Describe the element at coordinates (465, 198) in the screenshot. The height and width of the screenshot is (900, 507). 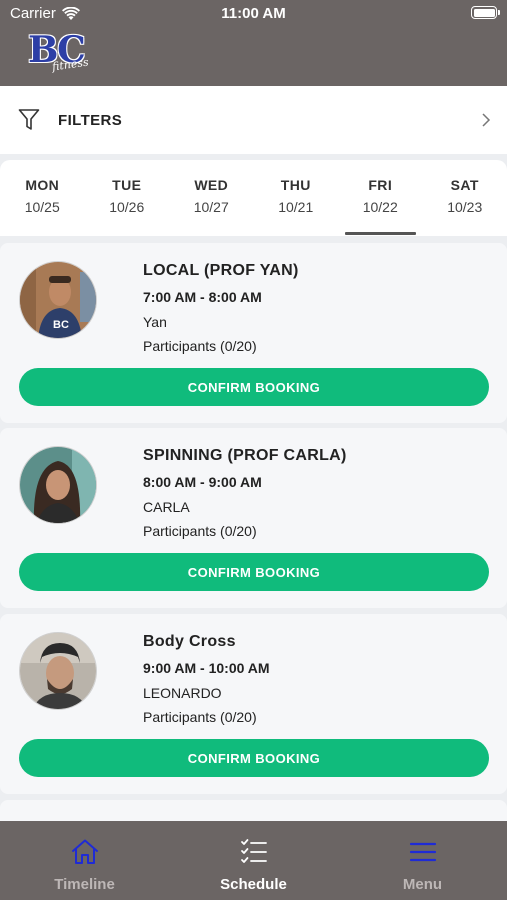
I see `day-tab-sat: SAT 10/23` at that location.